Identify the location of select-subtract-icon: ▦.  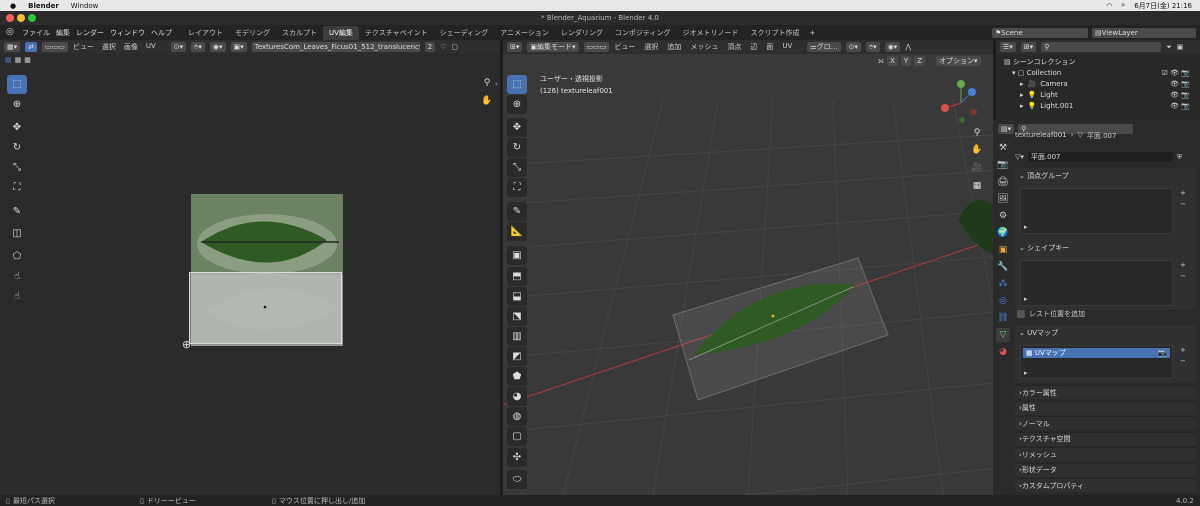
(27, 60).